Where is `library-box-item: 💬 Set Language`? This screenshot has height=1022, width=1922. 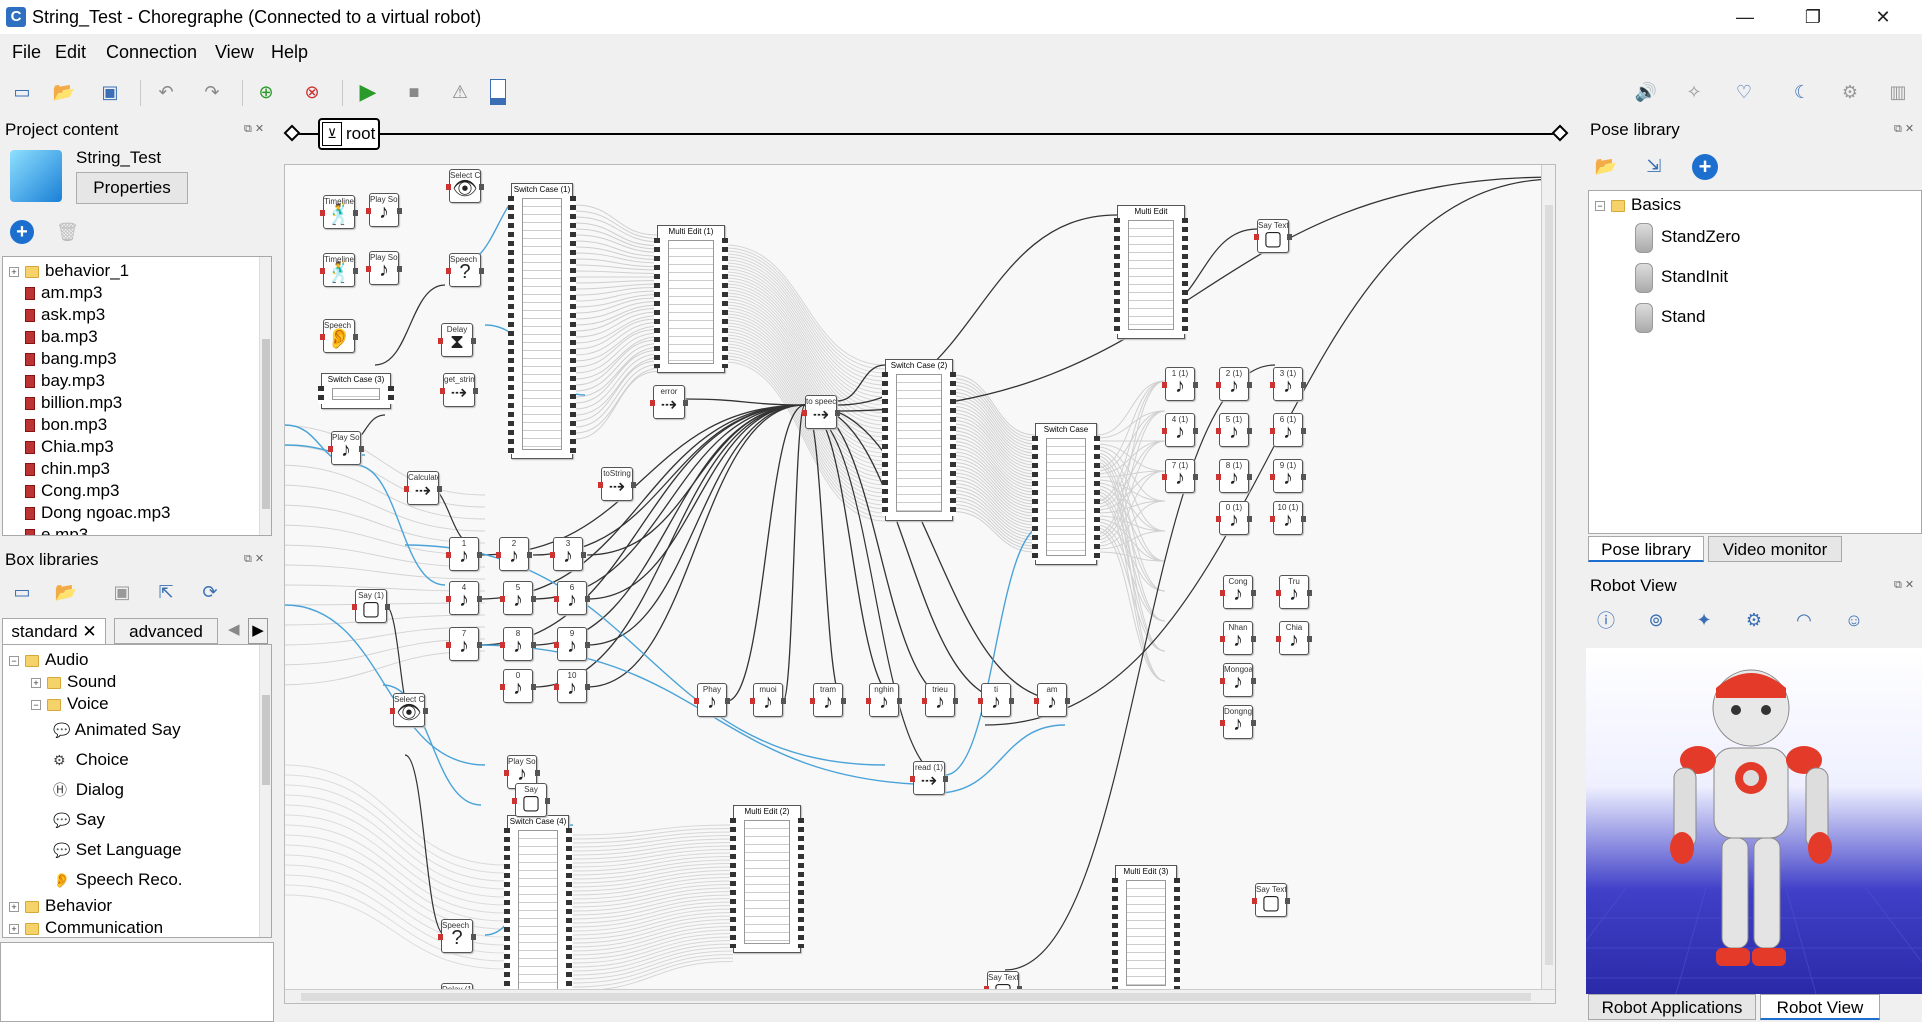
library-box-item: 💬 Set Language is located at coordinates (117, 850).